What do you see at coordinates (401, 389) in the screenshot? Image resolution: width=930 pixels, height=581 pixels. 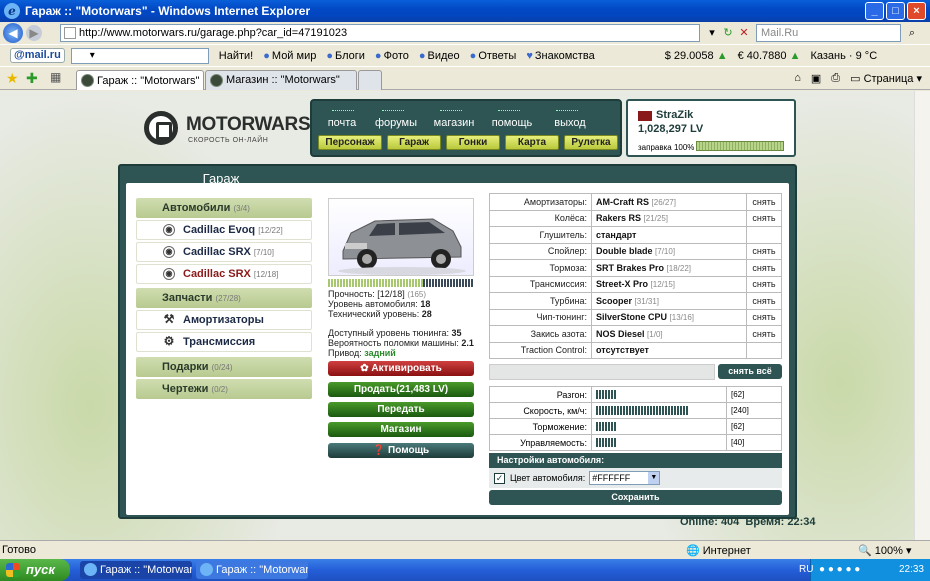 I see `sell-button: Продать(21,483 LV)` at bounding box center [401, 389].